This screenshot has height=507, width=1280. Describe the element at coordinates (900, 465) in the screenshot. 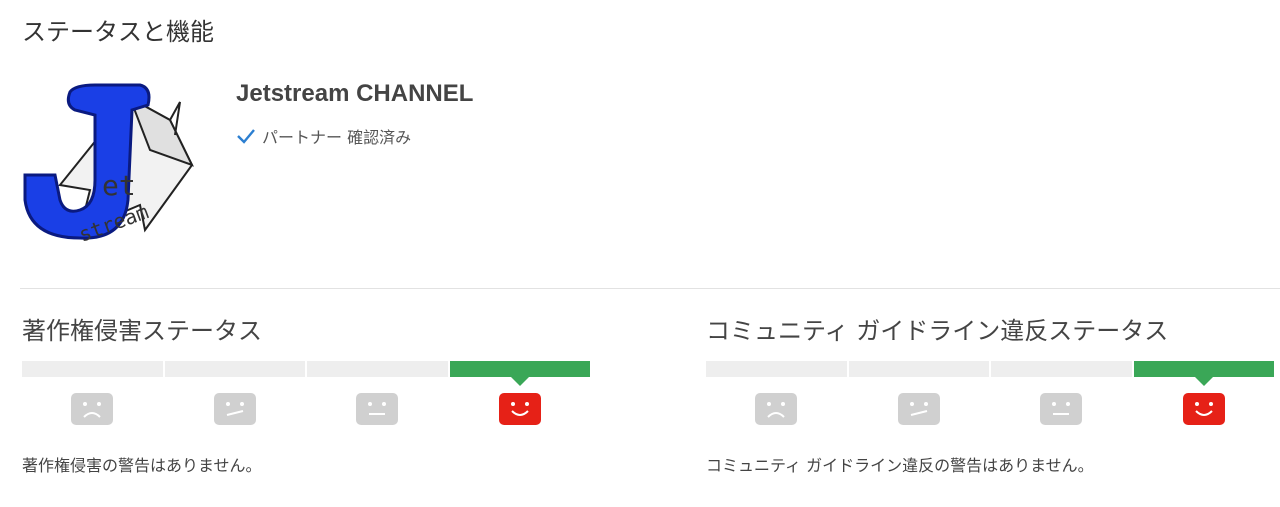

I see `community-guidelines-status-message: コミュニティ ガイドライン違反の警告はありません。` at that location.